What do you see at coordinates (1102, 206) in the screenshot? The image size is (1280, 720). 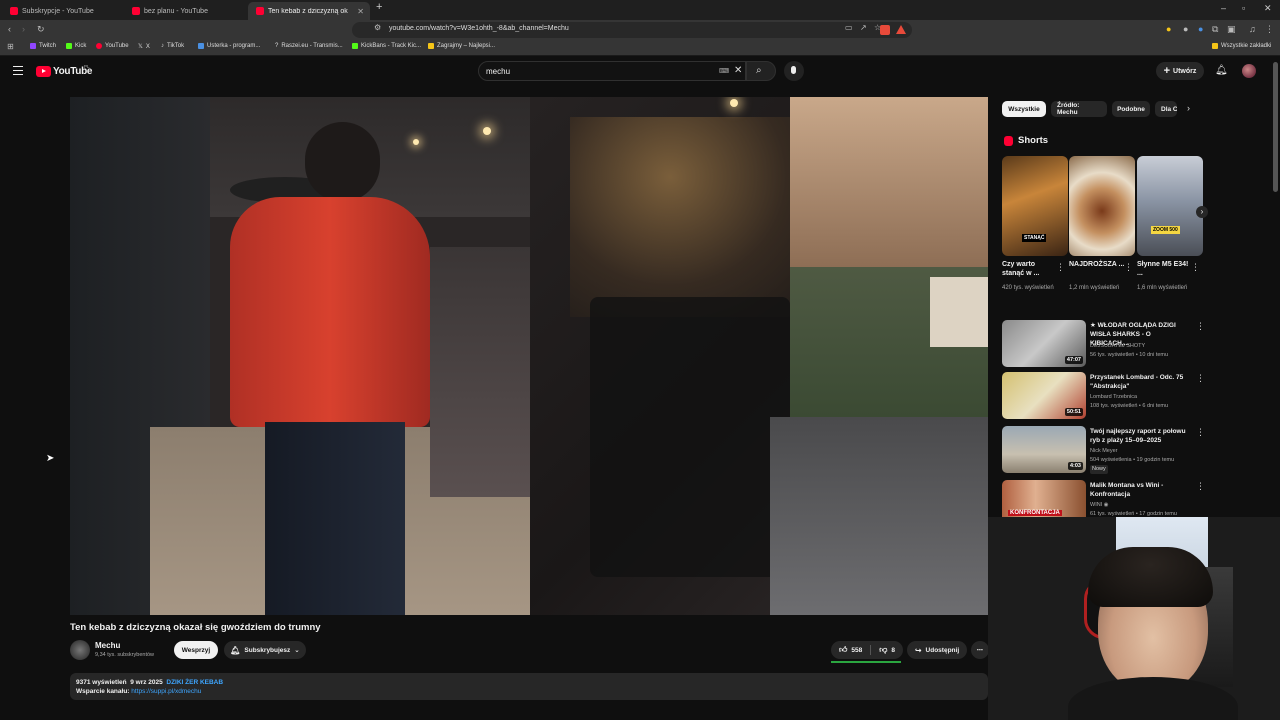 I see `short-thumbnail` at bounding box center [1102, 206].